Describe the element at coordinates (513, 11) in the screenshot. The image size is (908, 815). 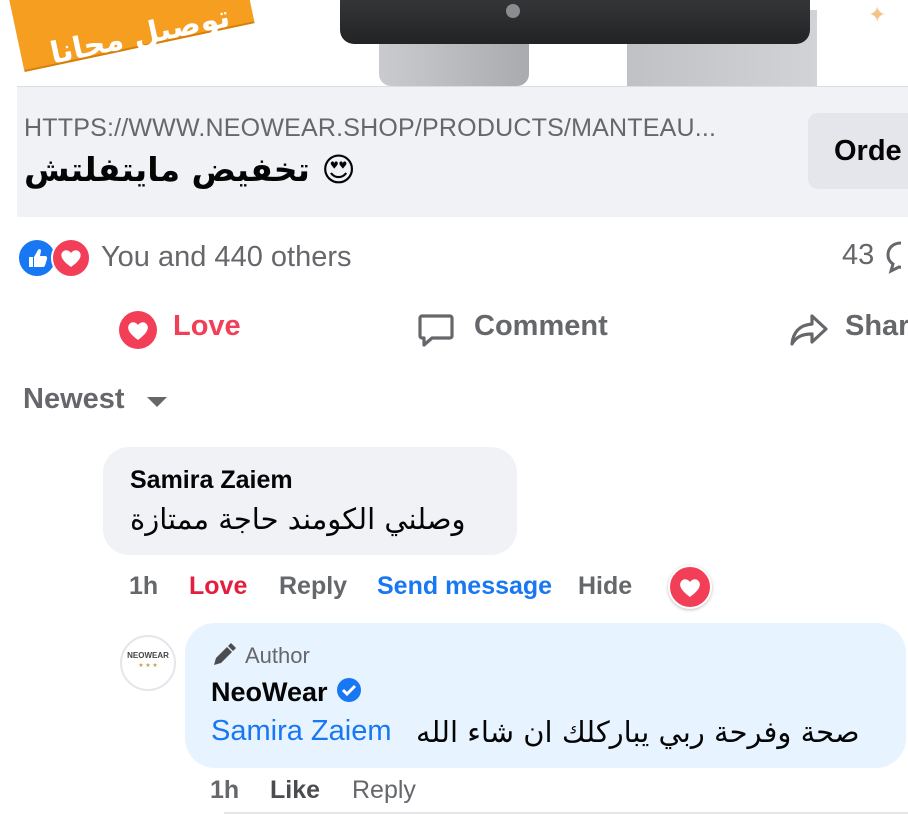
I see `jacket-button` at that location.